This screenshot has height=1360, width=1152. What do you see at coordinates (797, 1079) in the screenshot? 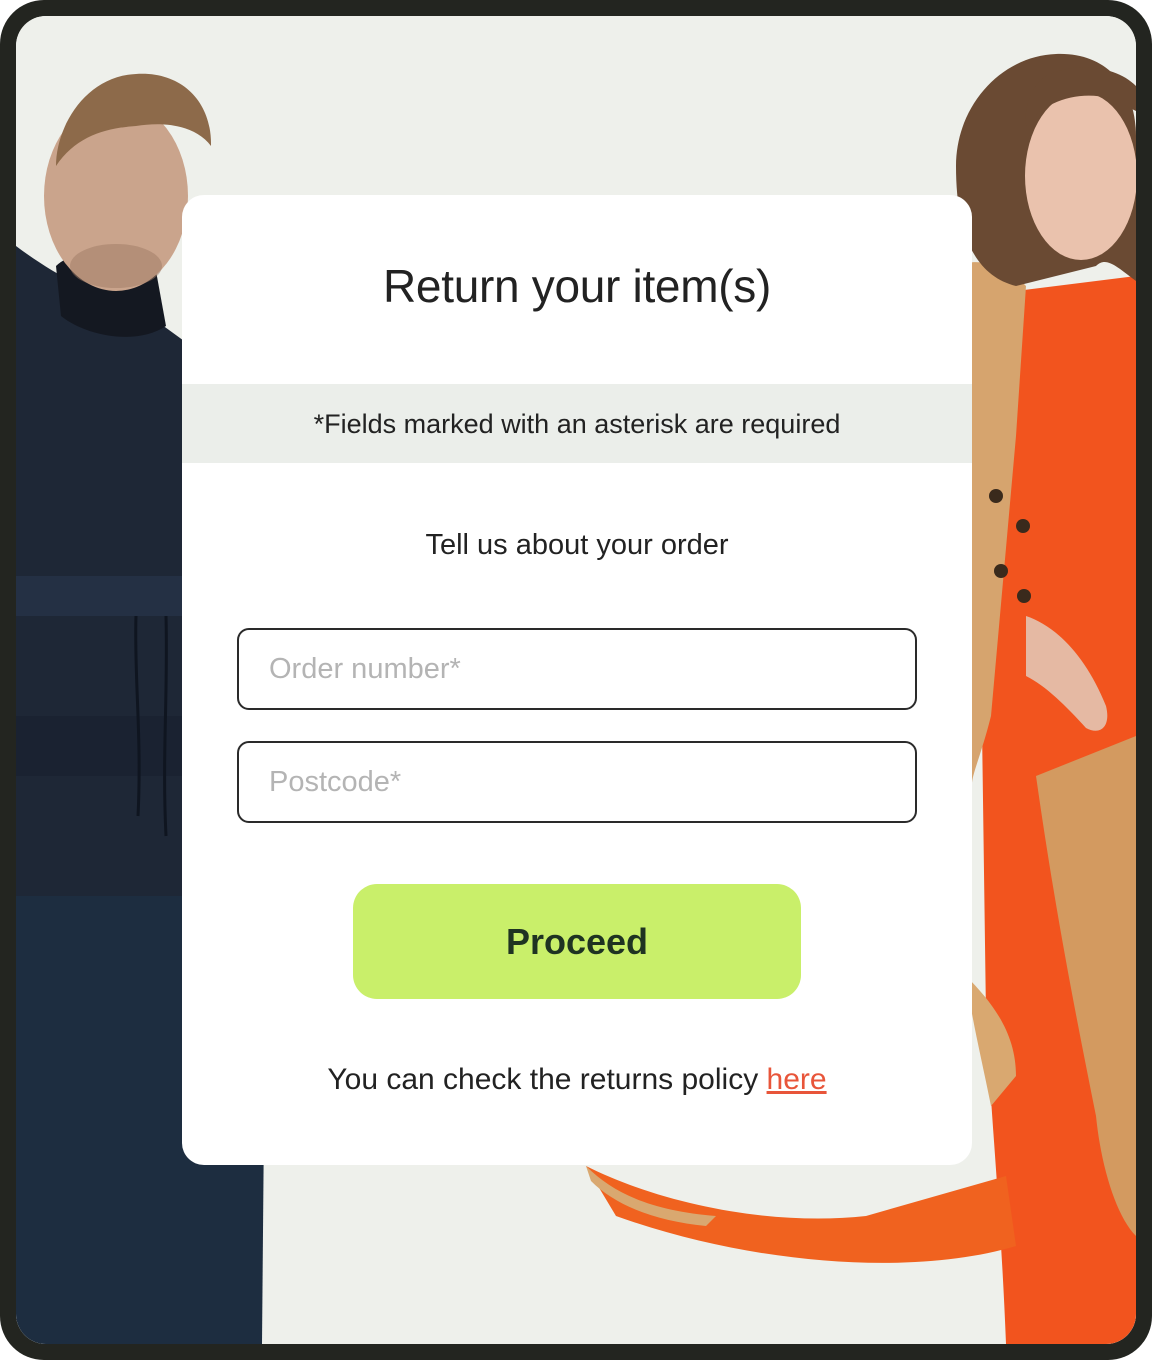
I see `returns-policy-link: here` at bounding box center [797, 1079].